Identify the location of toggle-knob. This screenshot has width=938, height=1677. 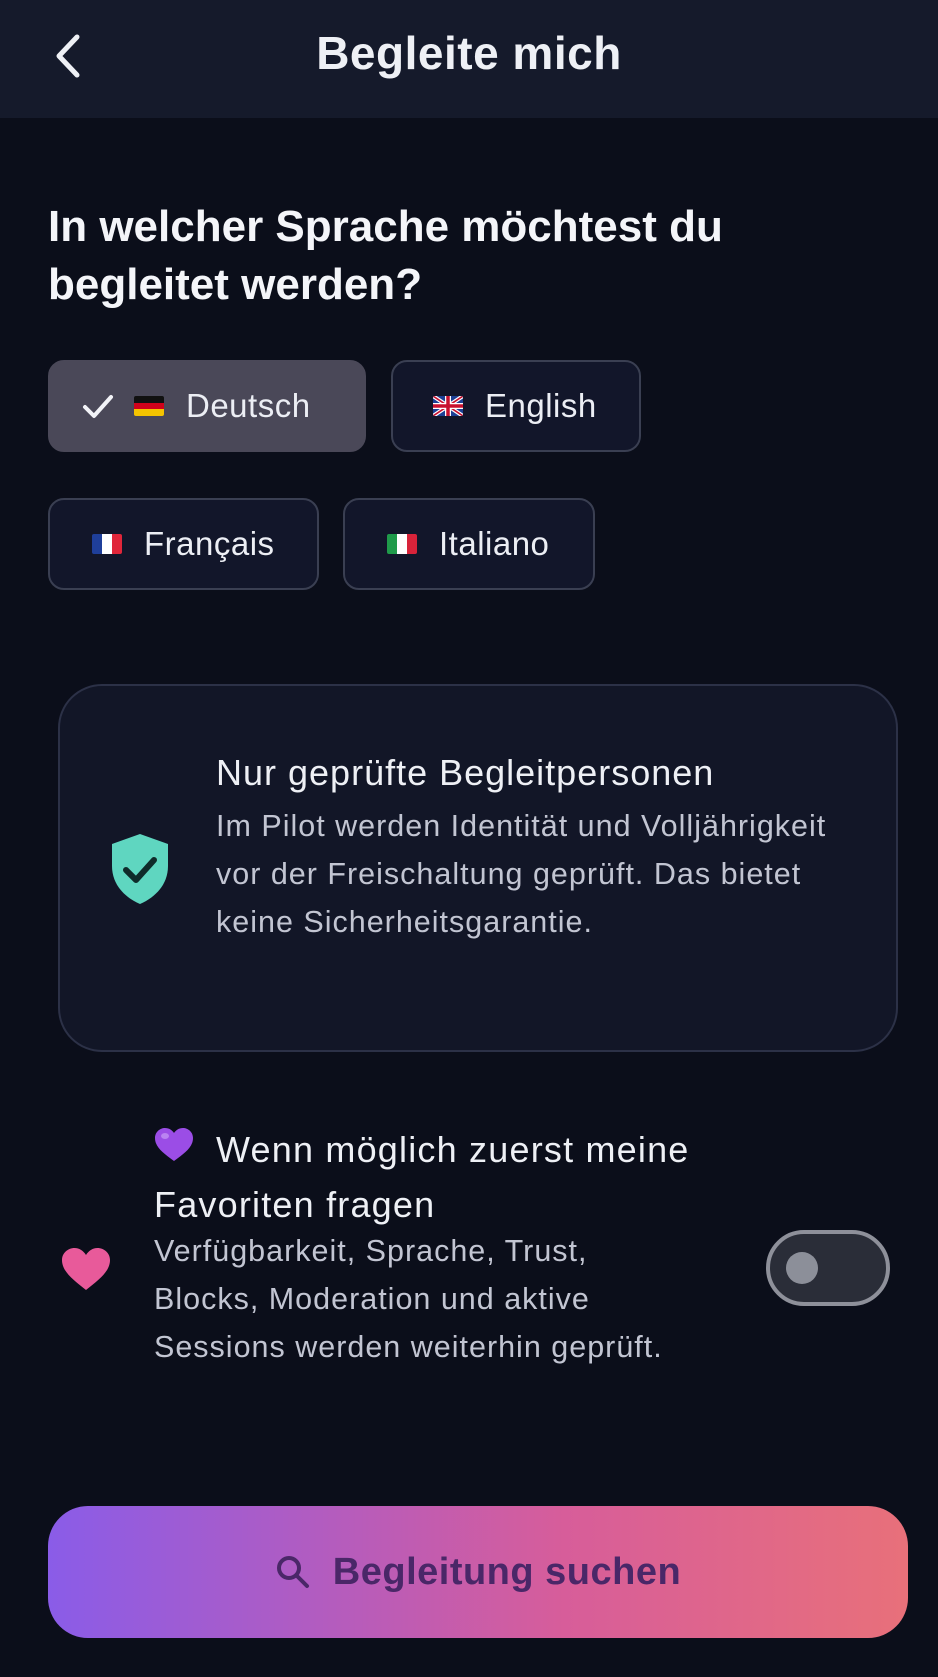
(802, 1268).